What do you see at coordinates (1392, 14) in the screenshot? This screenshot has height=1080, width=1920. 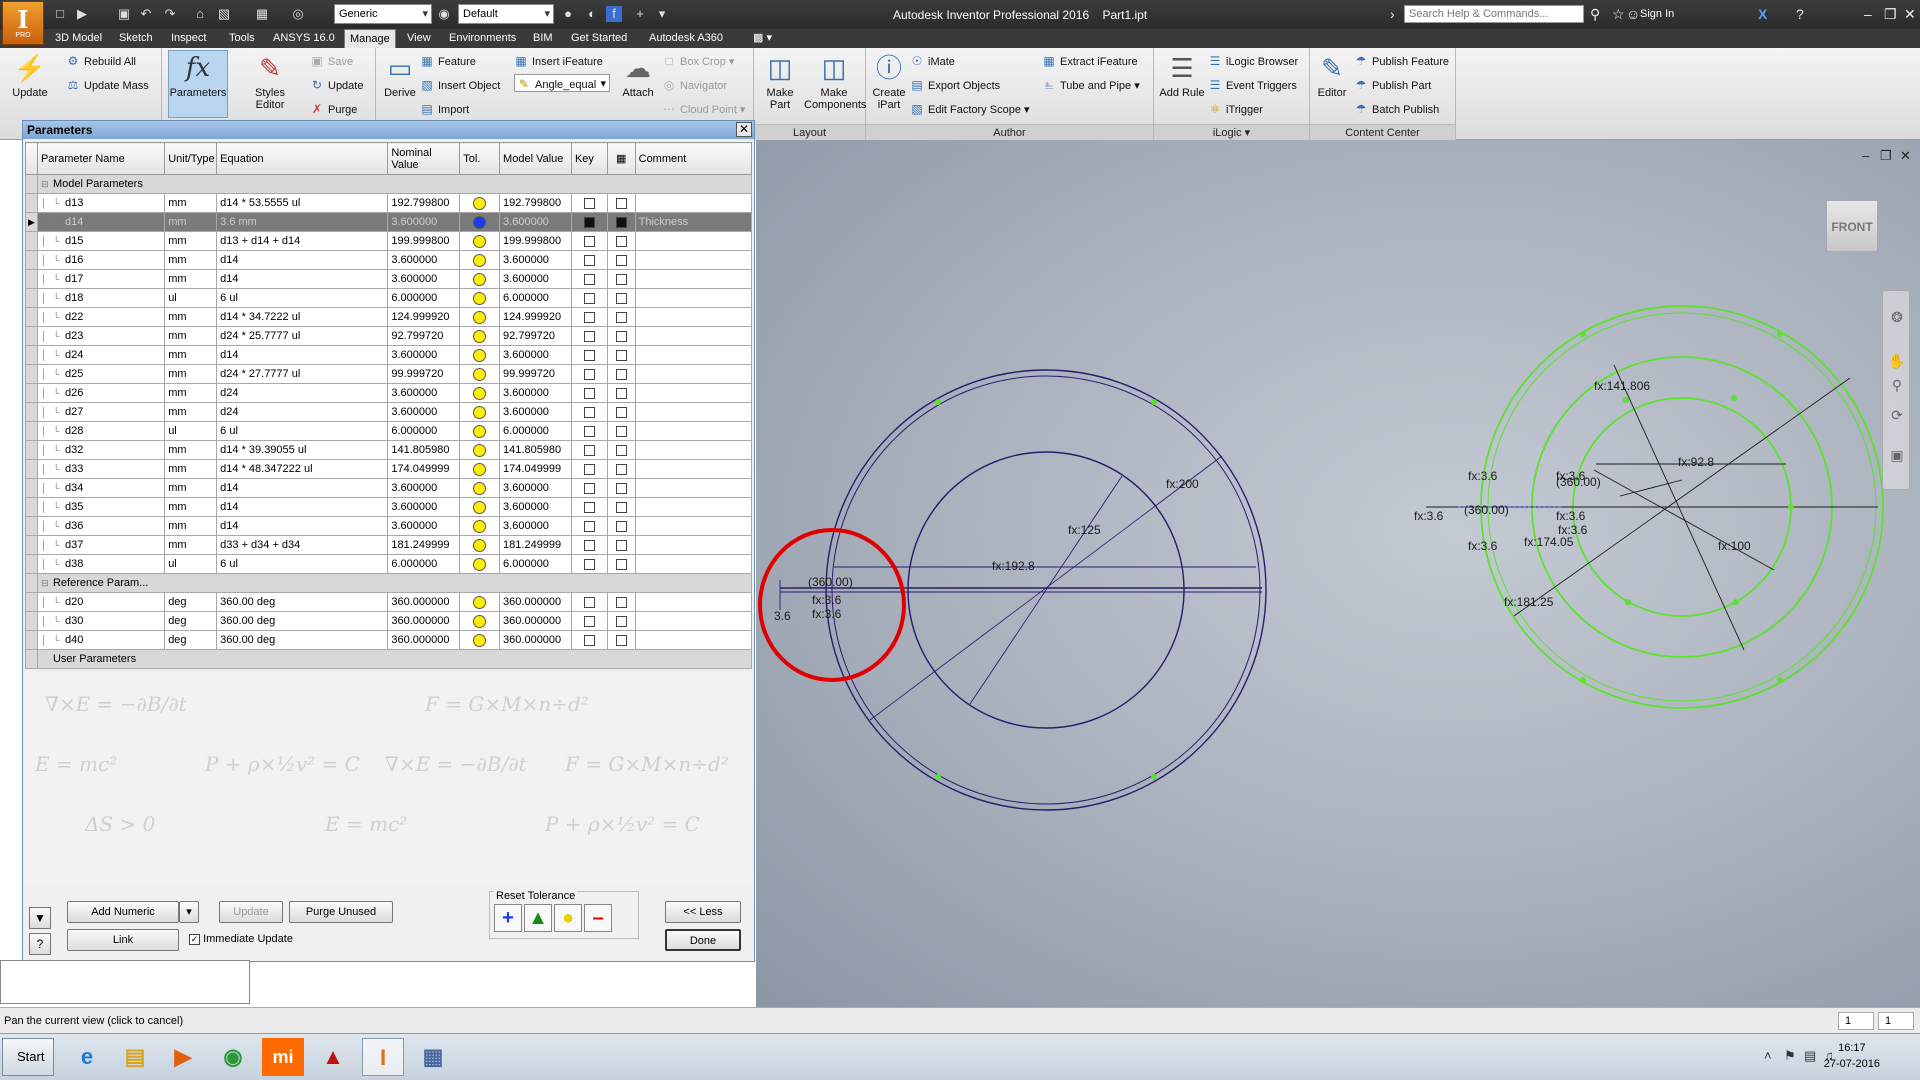 I see `chevron-right-icon: ›` at bounding box center [1392, 14].